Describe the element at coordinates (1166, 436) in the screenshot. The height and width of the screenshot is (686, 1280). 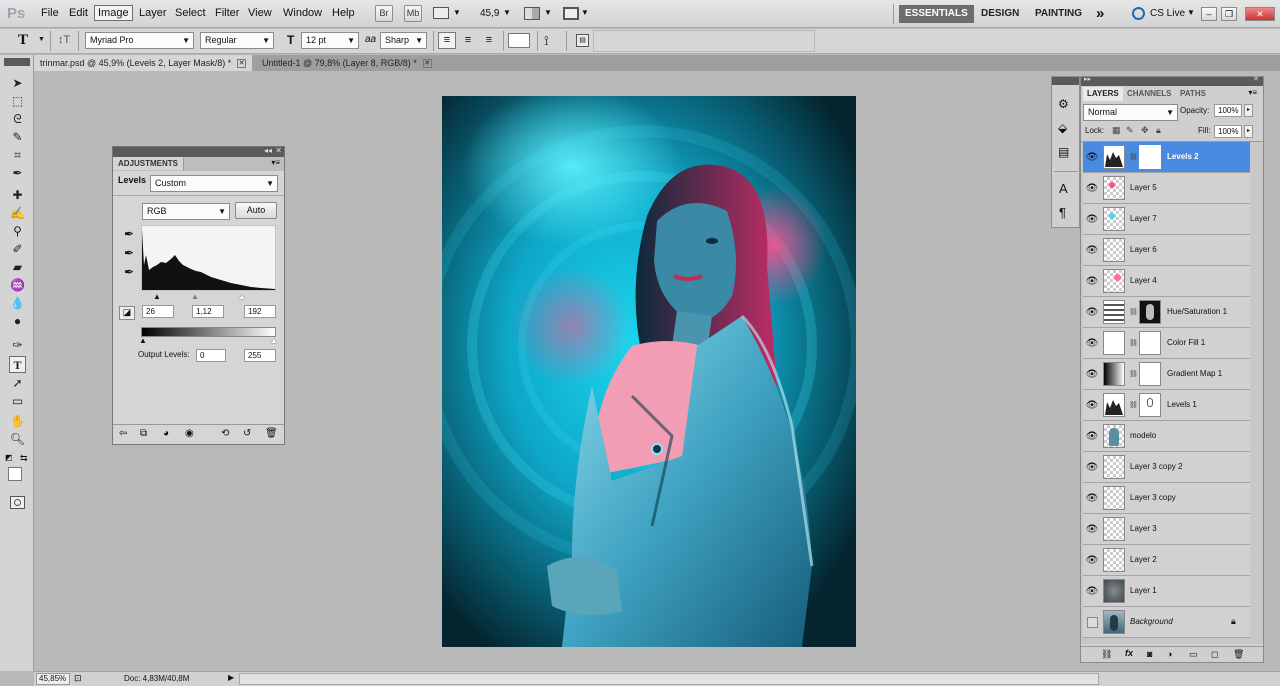
I see `layer-row-modelo: 👁︎ modelo` at that location.